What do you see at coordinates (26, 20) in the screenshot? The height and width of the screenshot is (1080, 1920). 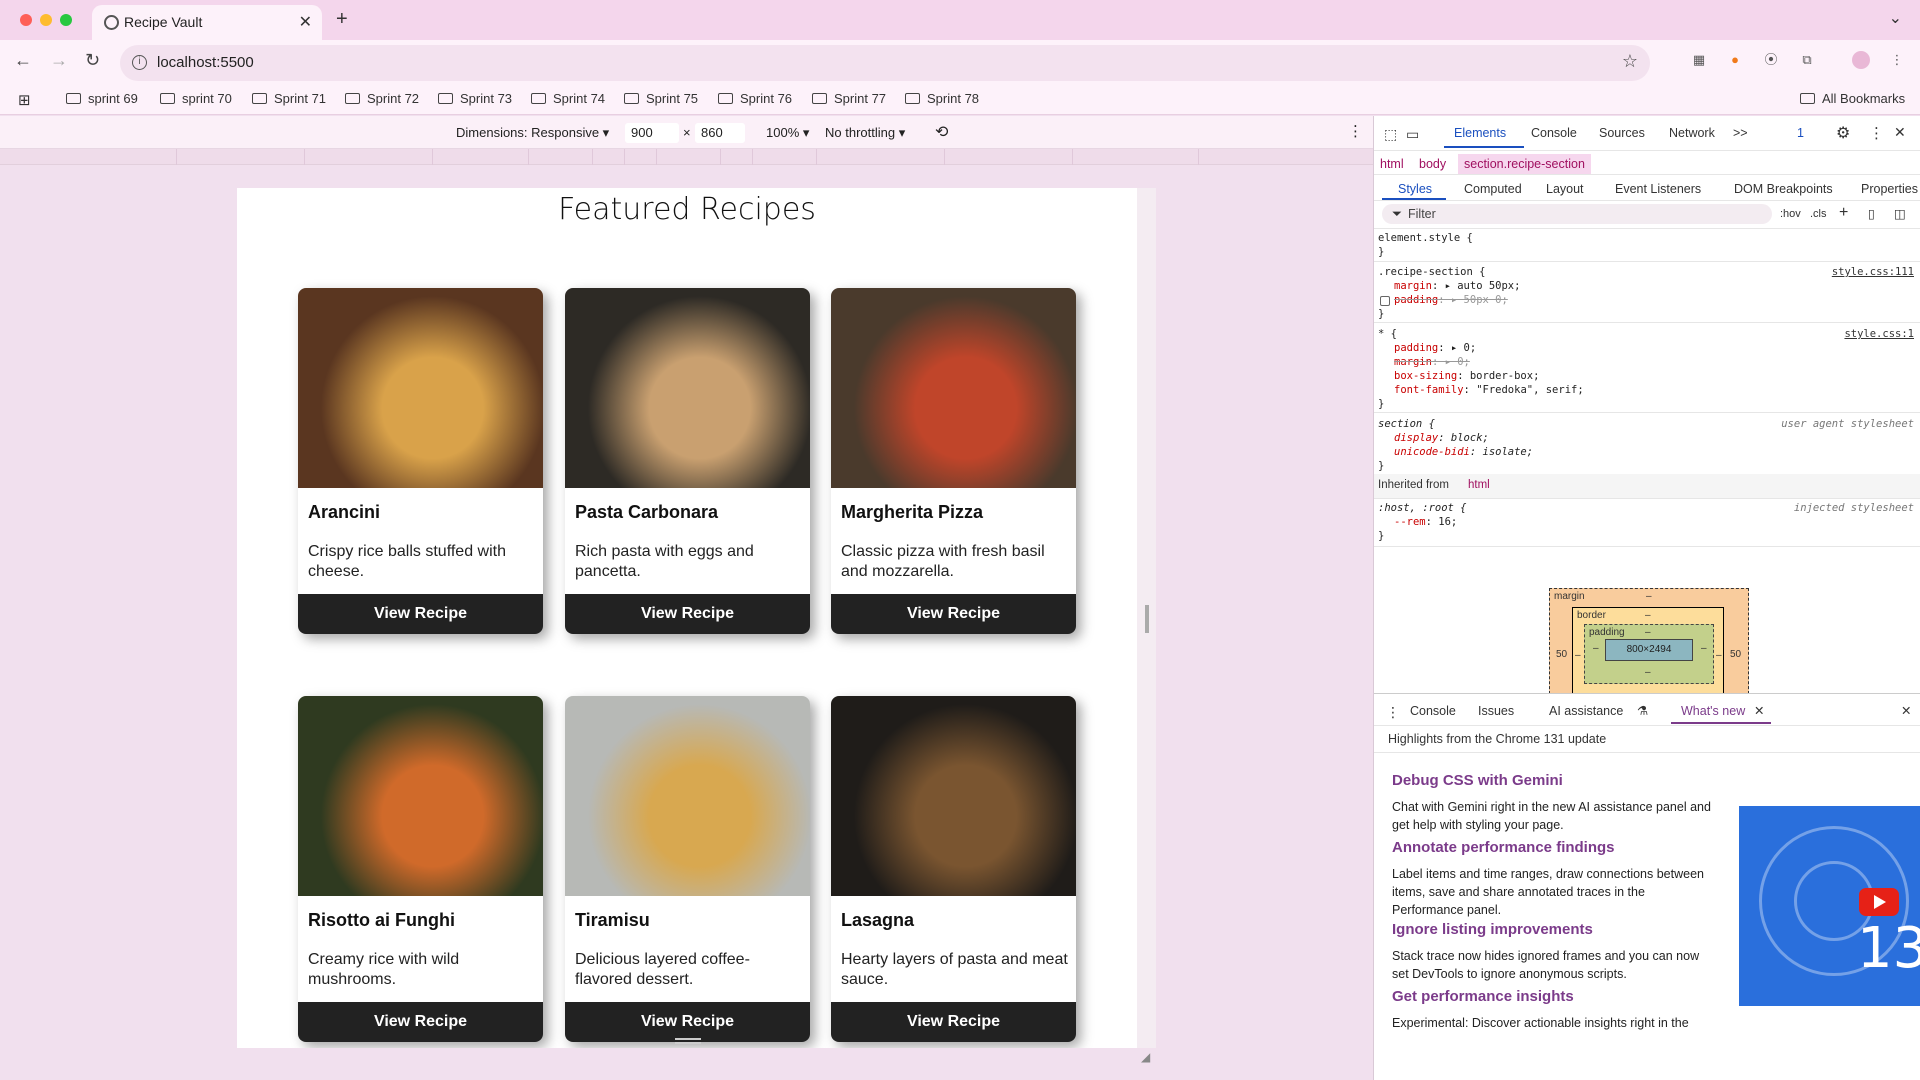 I see `close-window-button` at bounding box center [26, 20].